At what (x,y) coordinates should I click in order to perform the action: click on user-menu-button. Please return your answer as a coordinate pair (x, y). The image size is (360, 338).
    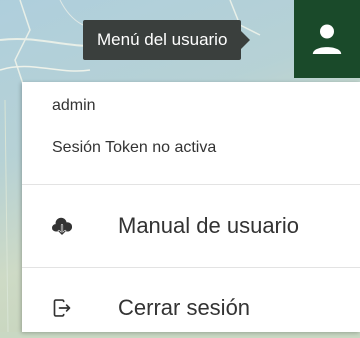
    Looking at the image, I should click on (327, 39).